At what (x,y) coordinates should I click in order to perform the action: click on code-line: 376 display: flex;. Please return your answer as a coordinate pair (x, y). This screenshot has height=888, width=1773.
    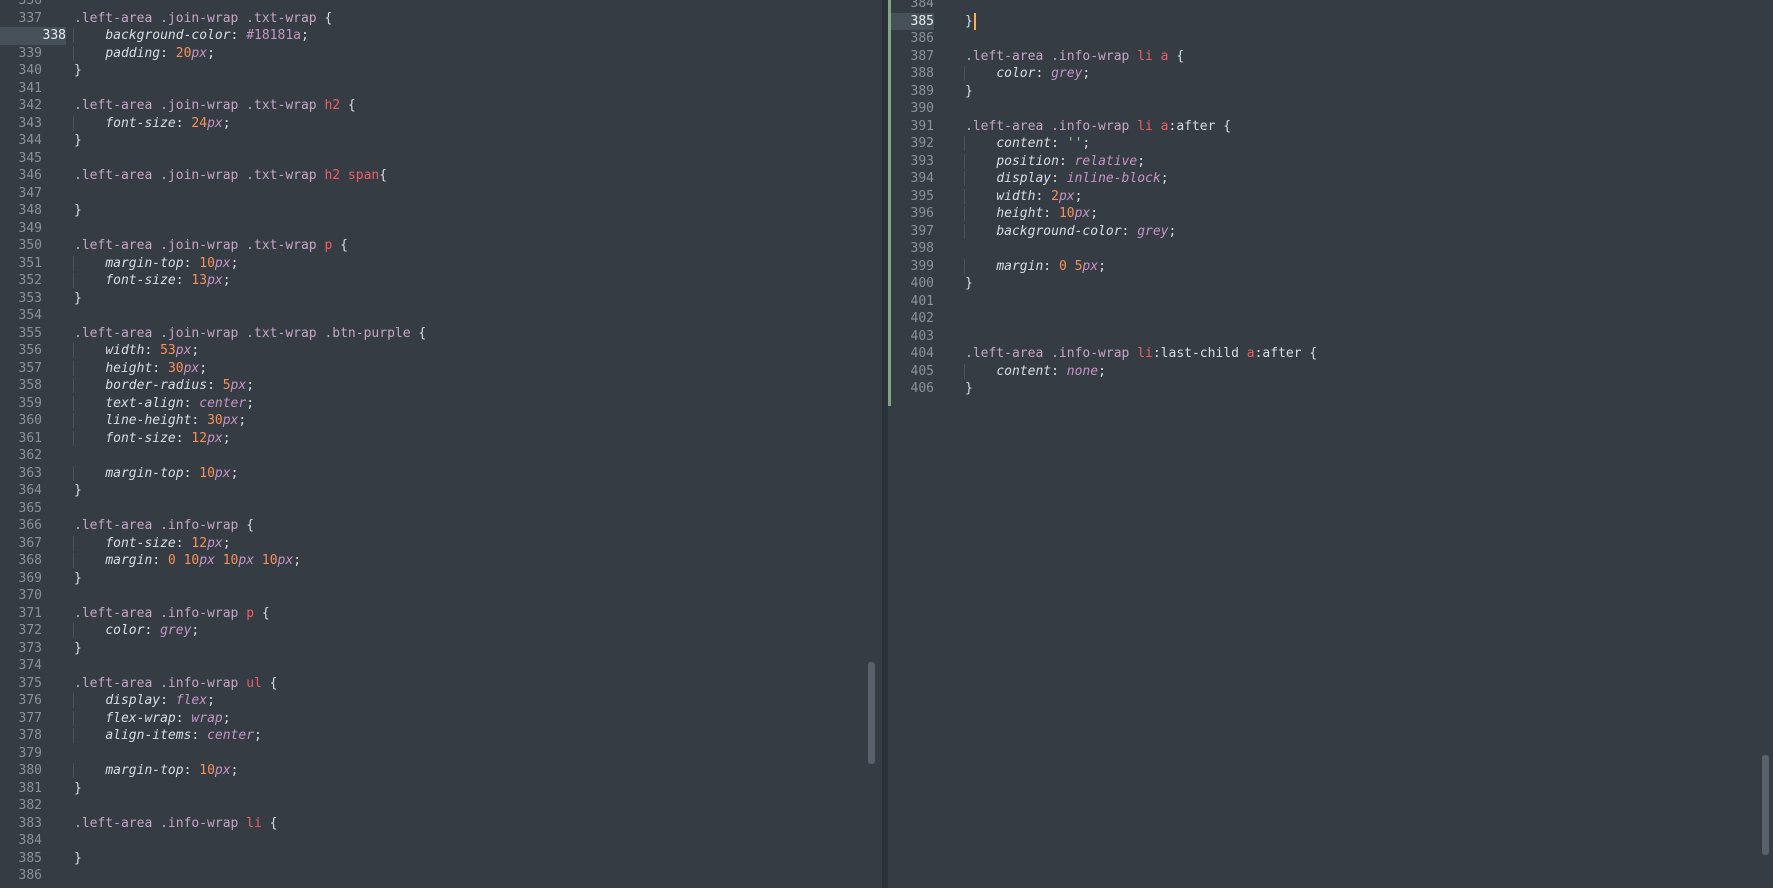
    Looking at the image, I should click on (441, 701).